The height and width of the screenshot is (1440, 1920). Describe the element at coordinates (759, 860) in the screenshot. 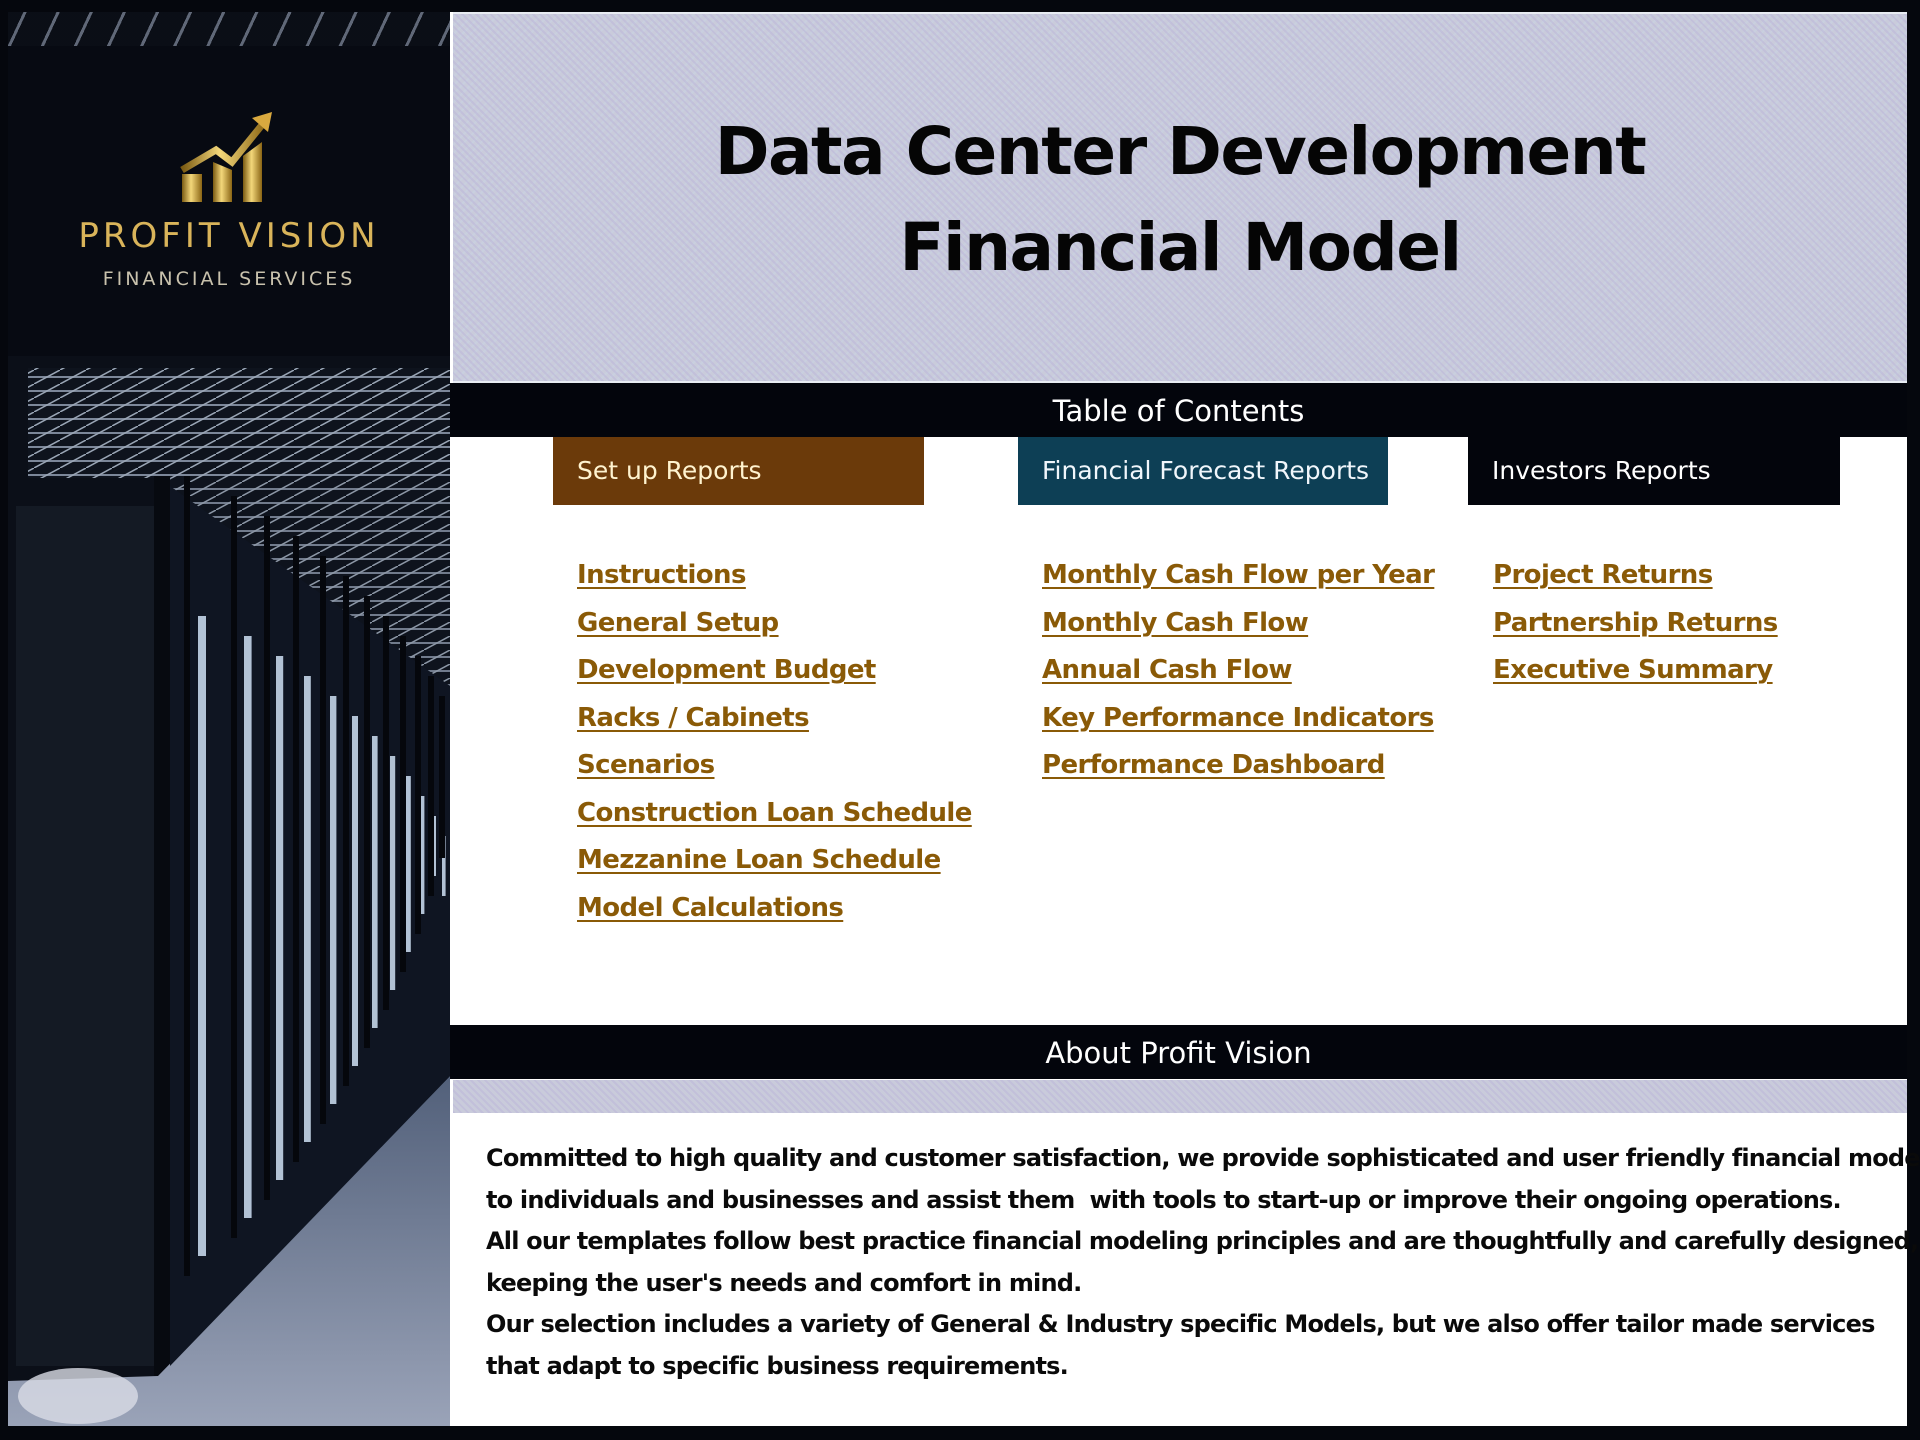

I see `link-mezzanine-loan-schedule: Mezzanine Loan Schedule` at that location.